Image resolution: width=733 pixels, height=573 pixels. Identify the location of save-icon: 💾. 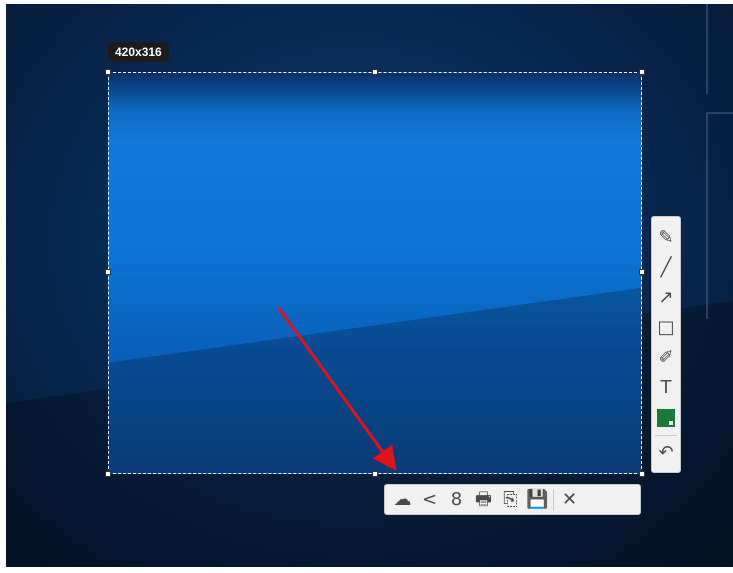
(537, 499).